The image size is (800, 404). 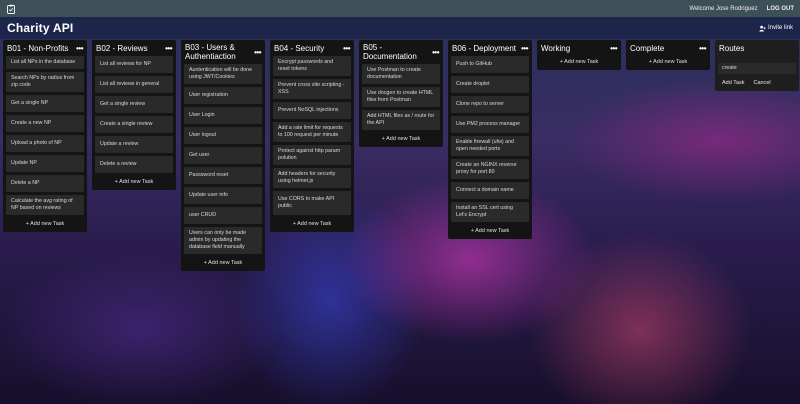 What do you see at coordinates (400, 28) in the screenshot?
I see `board-header: Charity API Invite link` at bounding box center [400, 28].